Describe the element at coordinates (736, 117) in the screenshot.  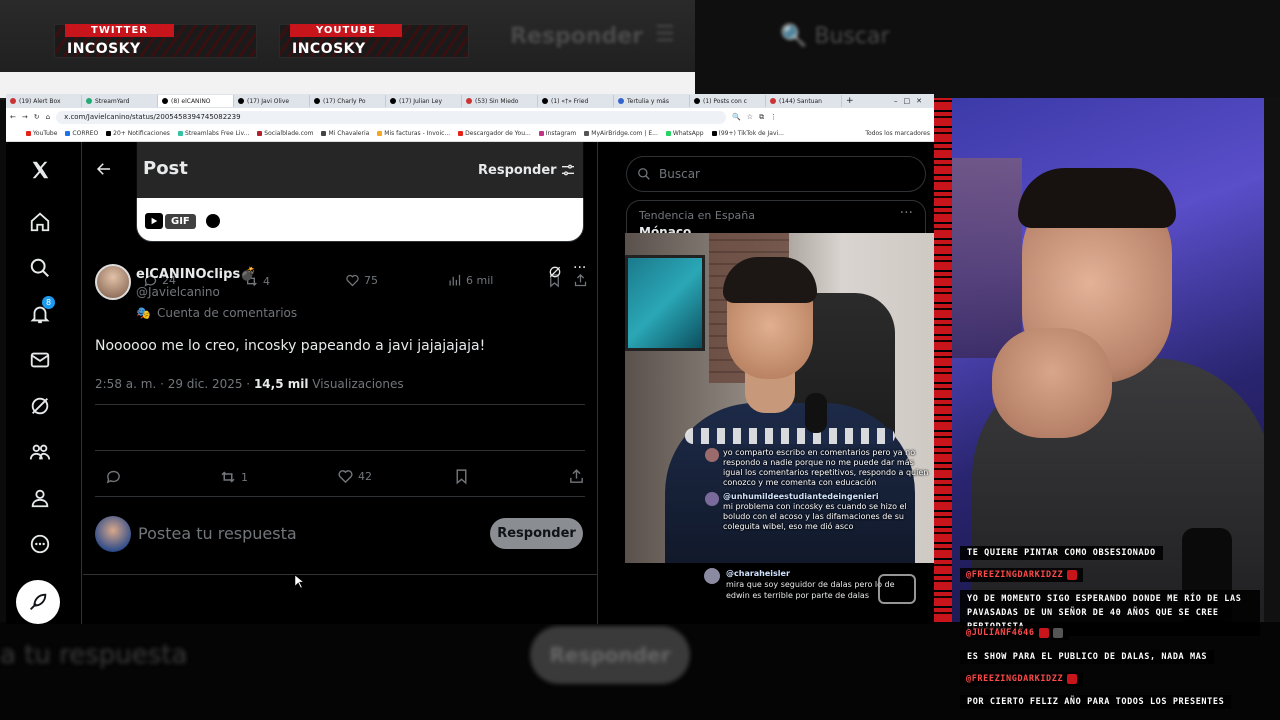
I see `zoom-icon: 🔍` at that location.